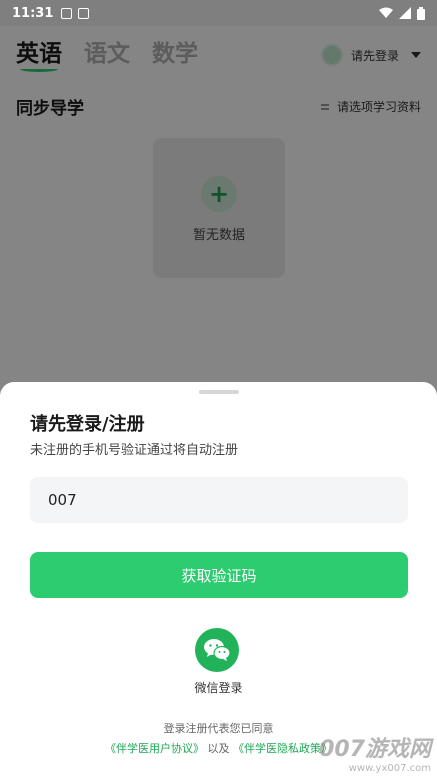  I want to click on watermark: 007游戏网 www.yx007.com, so click(375, 752).